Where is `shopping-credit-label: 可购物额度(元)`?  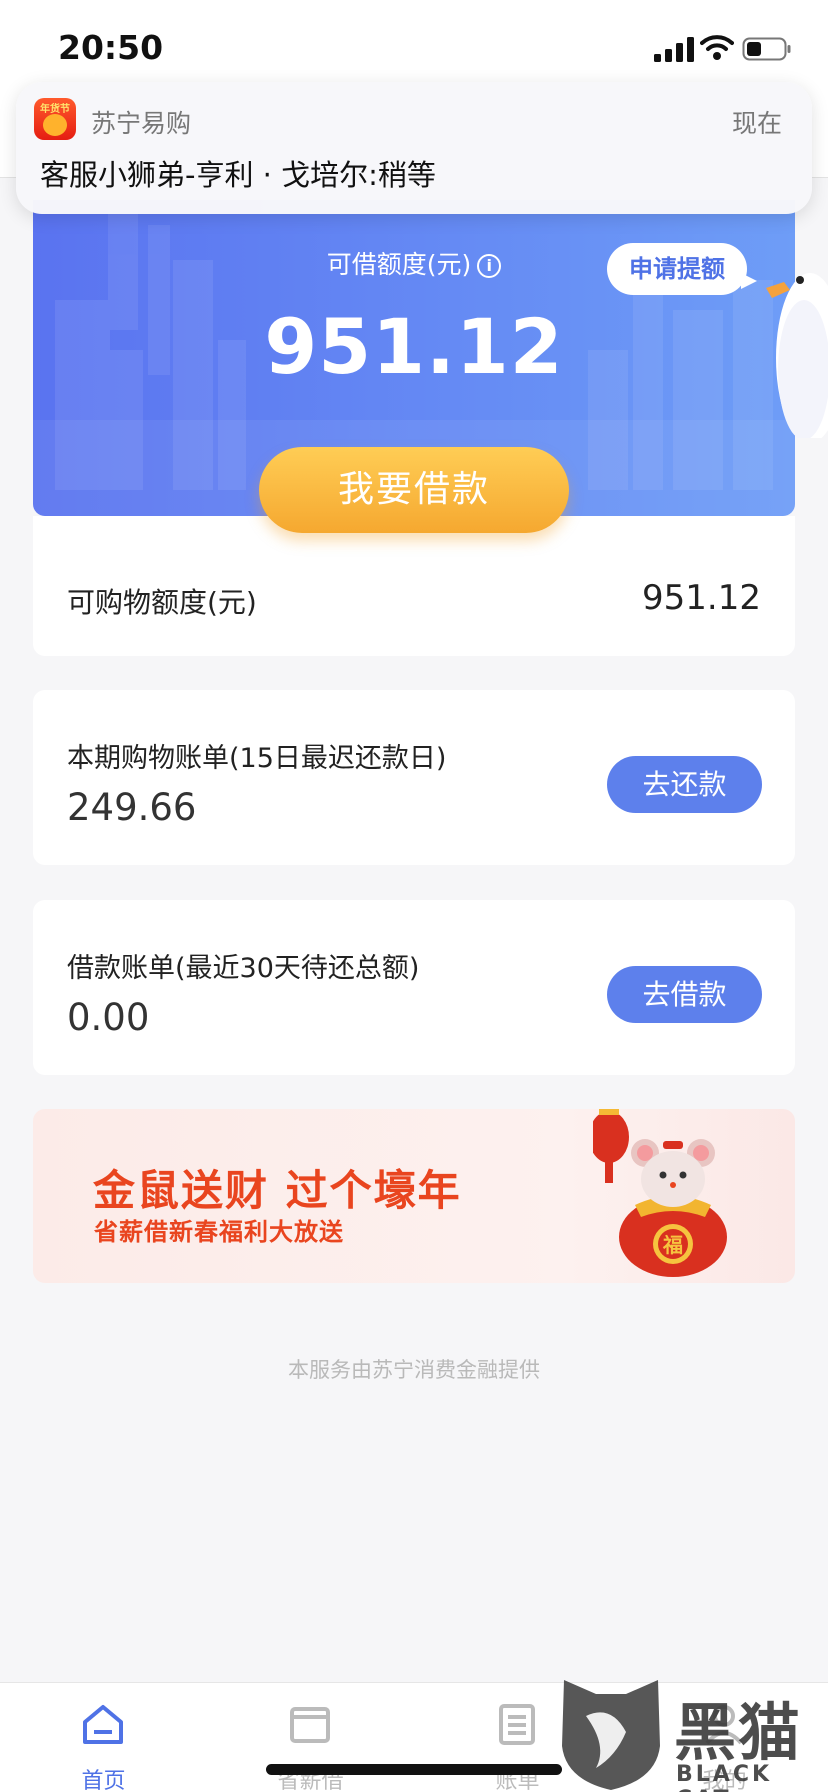
shopping-credit-label: 可购物额度(元) is located at coordinates (162, 602).